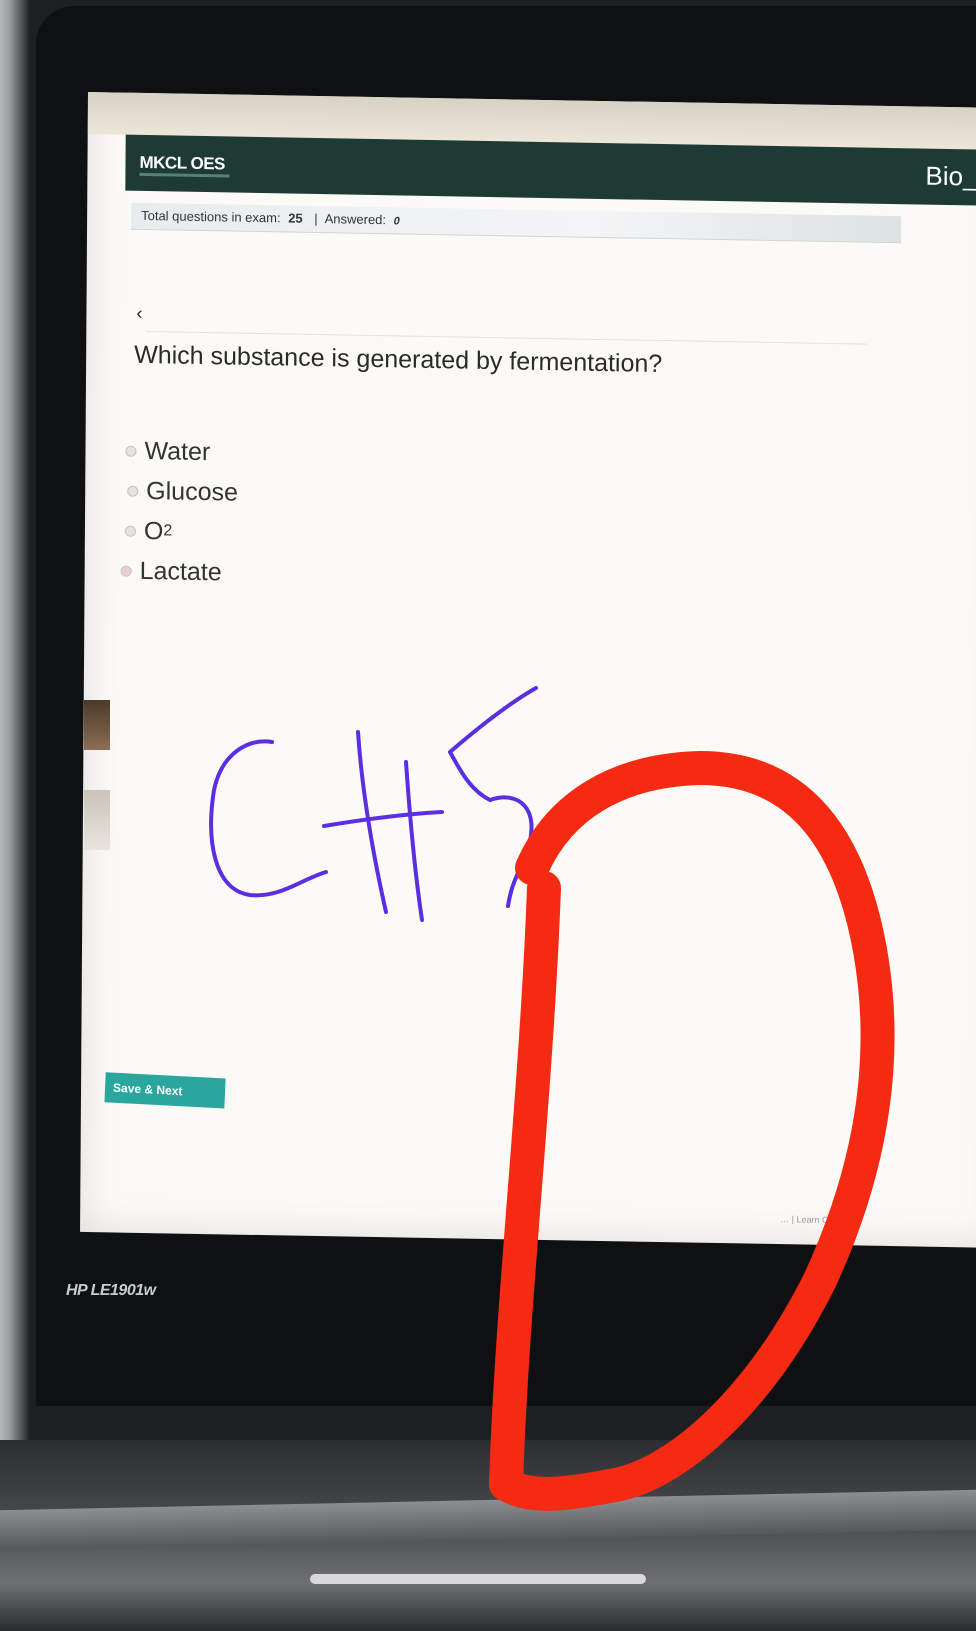  I want to click on option-glucose: Glucose, so click(182, 492).